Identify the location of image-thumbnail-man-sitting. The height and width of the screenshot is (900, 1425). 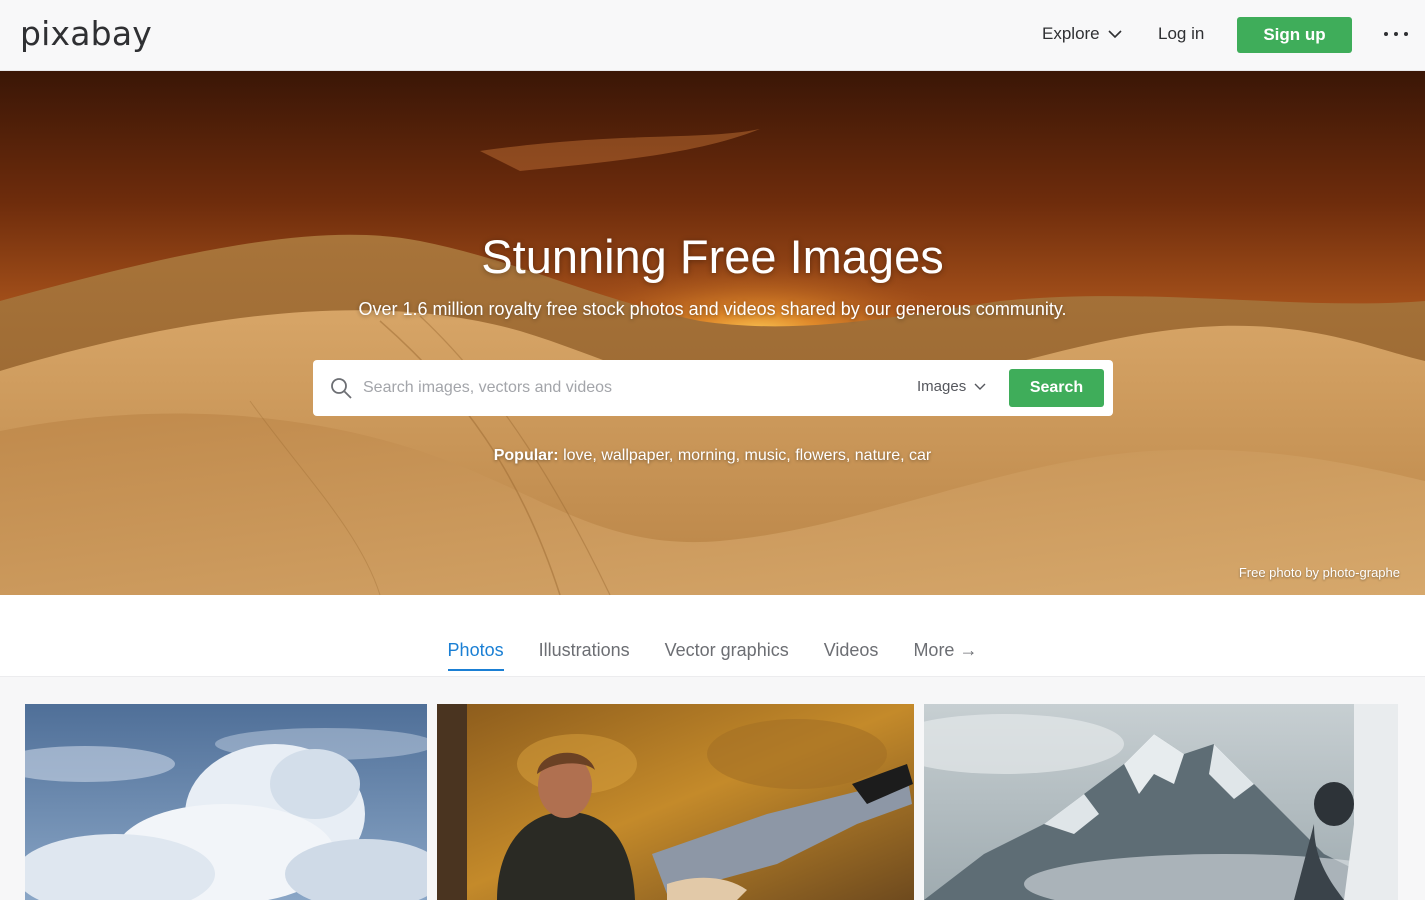
(675, 802).